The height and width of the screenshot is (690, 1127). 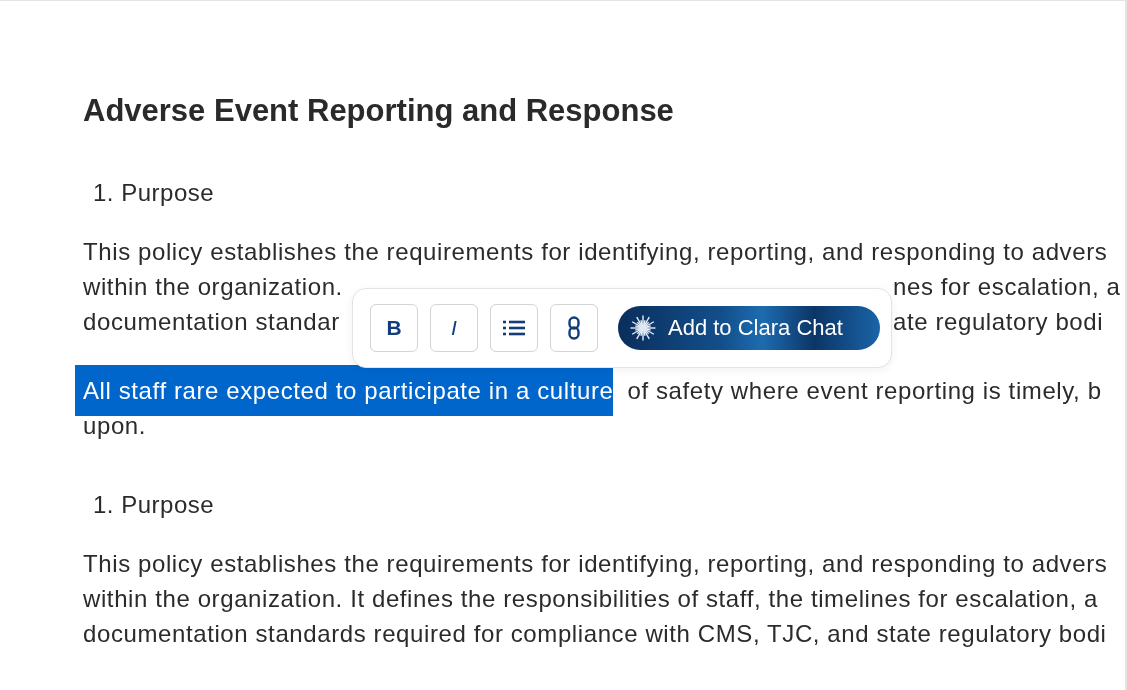 What do you see at coordinates (864, 391) in the screenshot?
I see `paragraph-text: of safety where event reporting is timely, b` at bounding box center [864, 391].